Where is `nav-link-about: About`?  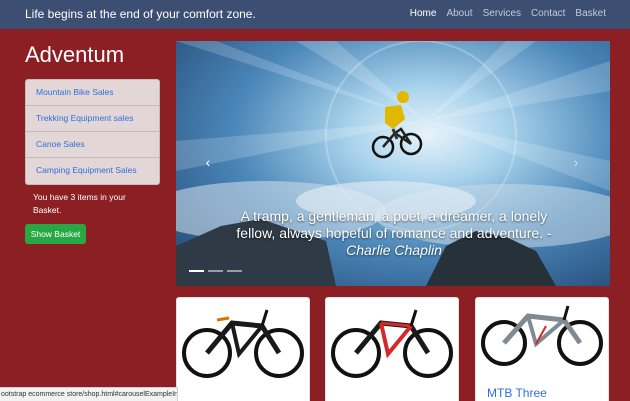
nav-link-about: About is located at coordinates (459, 13).